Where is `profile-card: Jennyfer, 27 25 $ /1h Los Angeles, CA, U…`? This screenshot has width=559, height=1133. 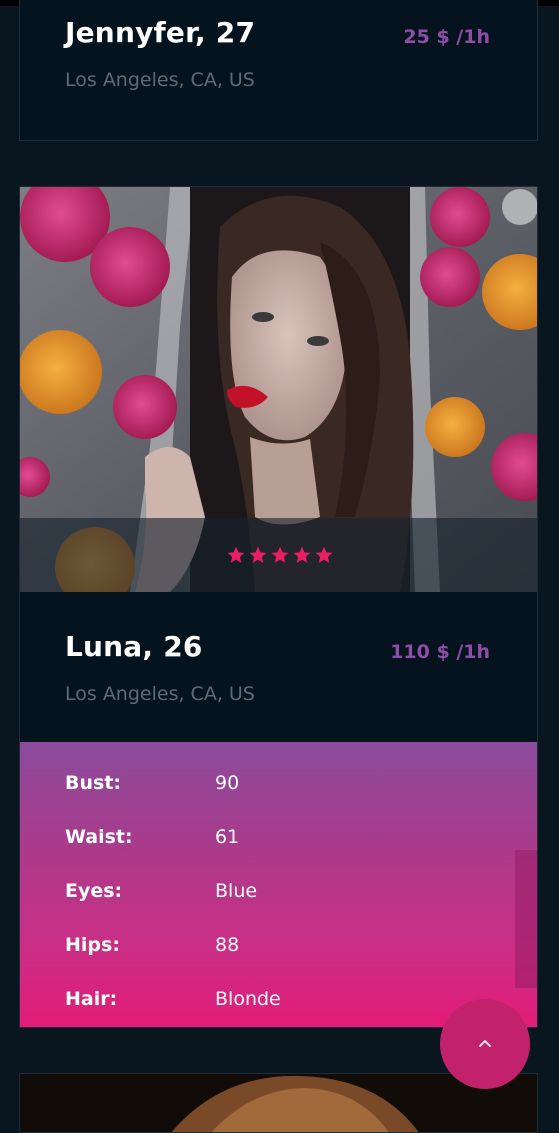 profile-card: Jennyfer, 27 25 $ /1h Los Angeles, CA, U… is located at coordinates (278, 70).